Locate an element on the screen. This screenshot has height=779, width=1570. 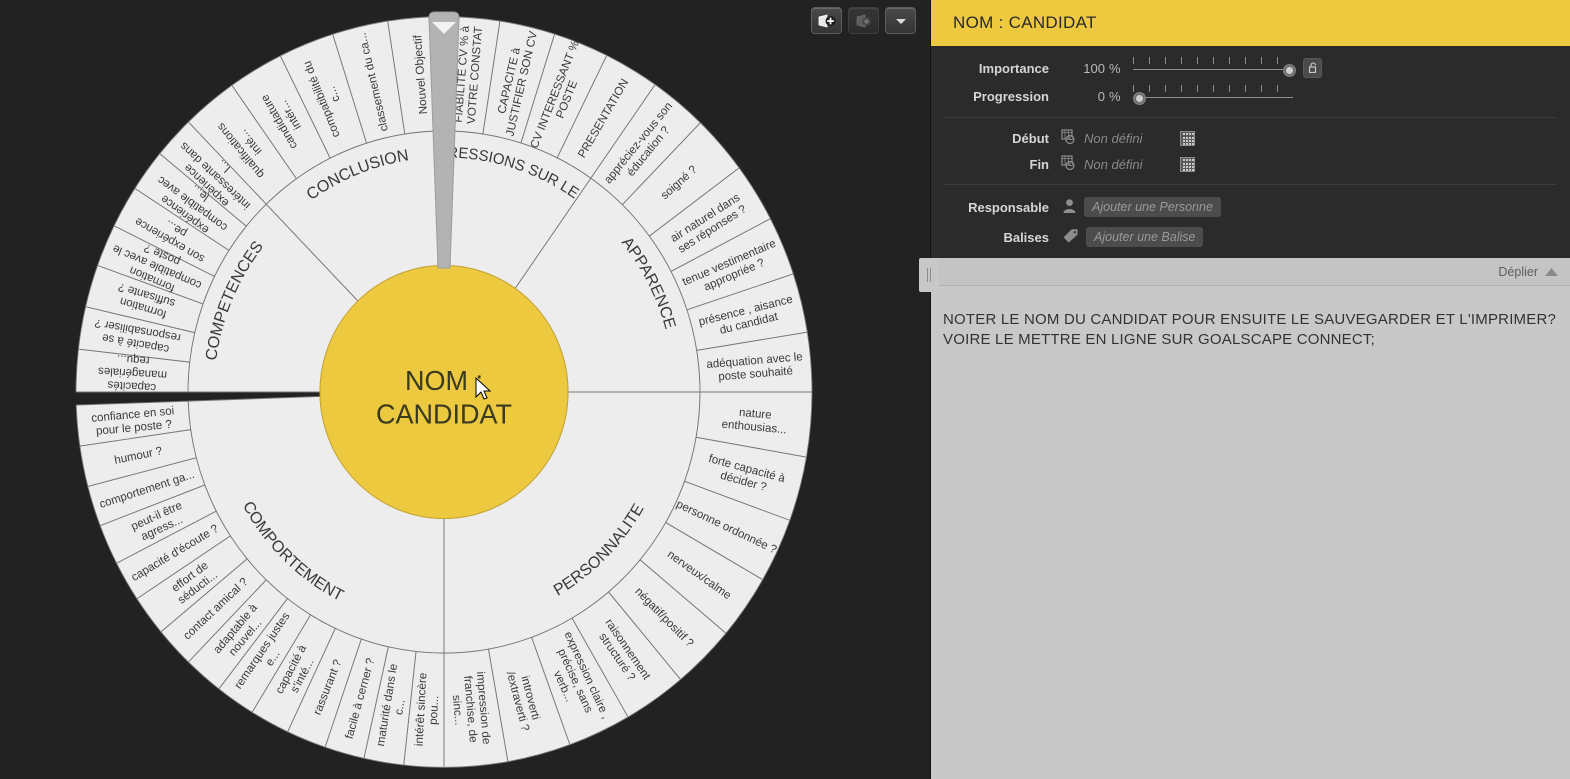
add-sibling-goal-button is located at coordinates (863, 20).